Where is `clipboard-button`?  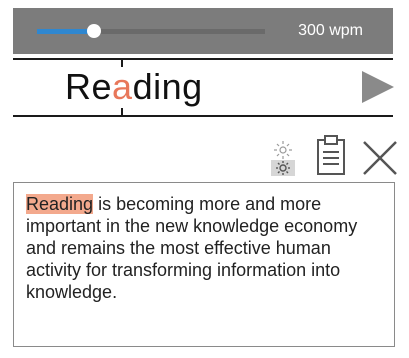
clipboard-button is located at coordinates (332, 156).